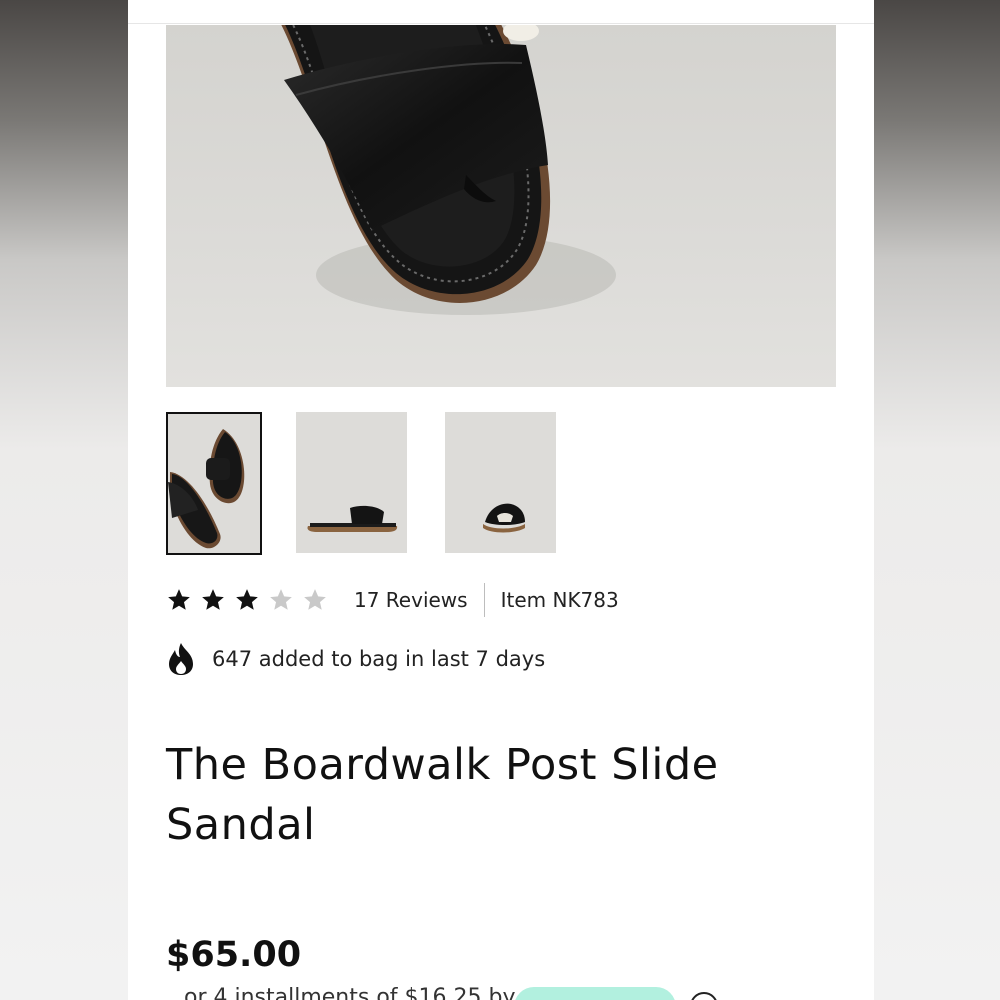 This screenshot has height=1000, width=1000. I want to click on reviews-link: 17 Reviews, so click(419, 600).